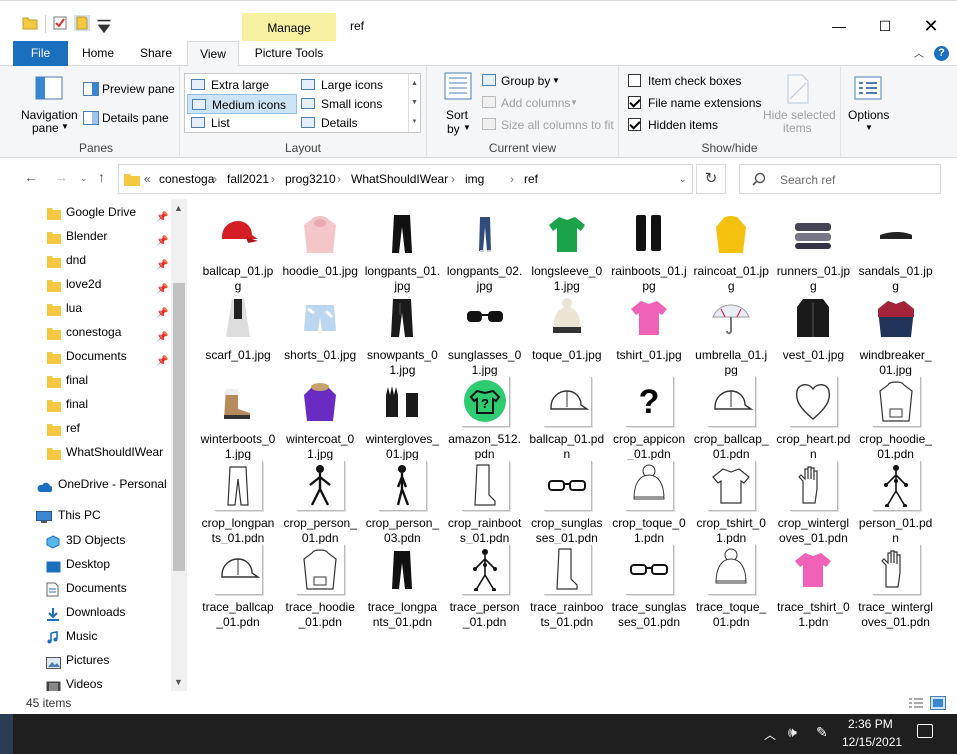  What do you see at coordinates (82, 23) in the screenshot?
I see `new-folder-icon` at bounding box center [82, 23].